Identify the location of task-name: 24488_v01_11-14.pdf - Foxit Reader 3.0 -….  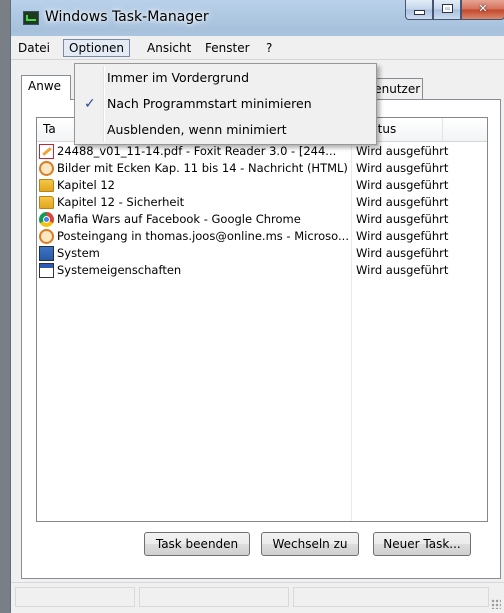
(197, 151).